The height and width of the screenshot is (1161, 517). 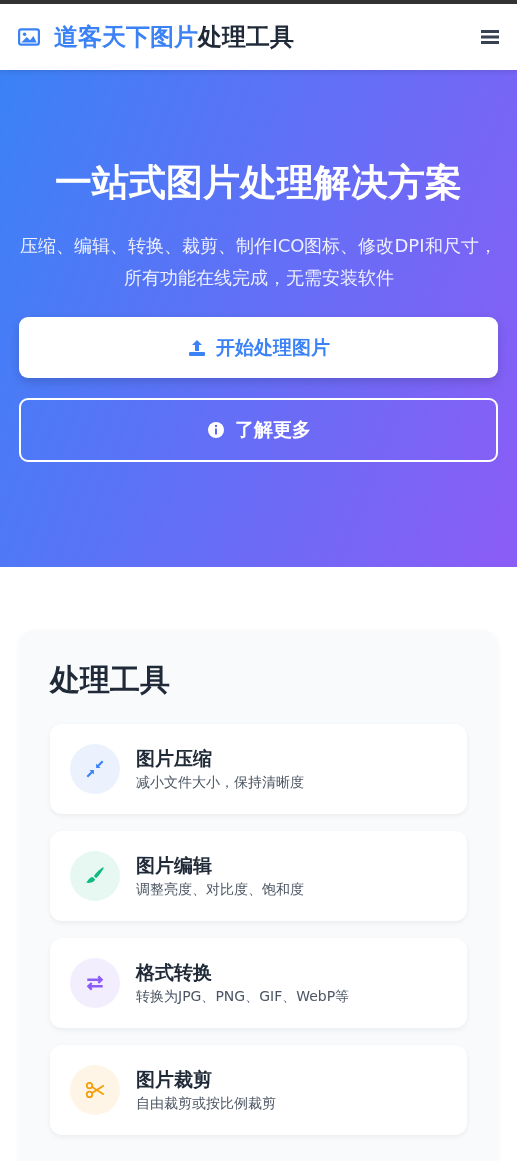 I want to click on tool-description: 自由裁剪或按比例裁剪, so click(x=206, y=1104).